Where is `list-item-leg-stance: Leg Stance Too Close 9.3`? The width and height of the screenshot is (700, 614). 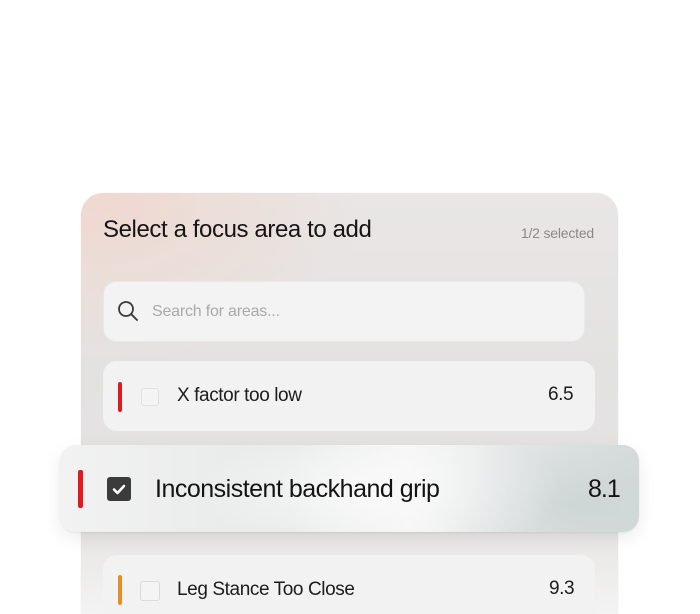 list-item-leg-stance: Leg Stance Too Close 9.3 is located at coordinates (349, 584).